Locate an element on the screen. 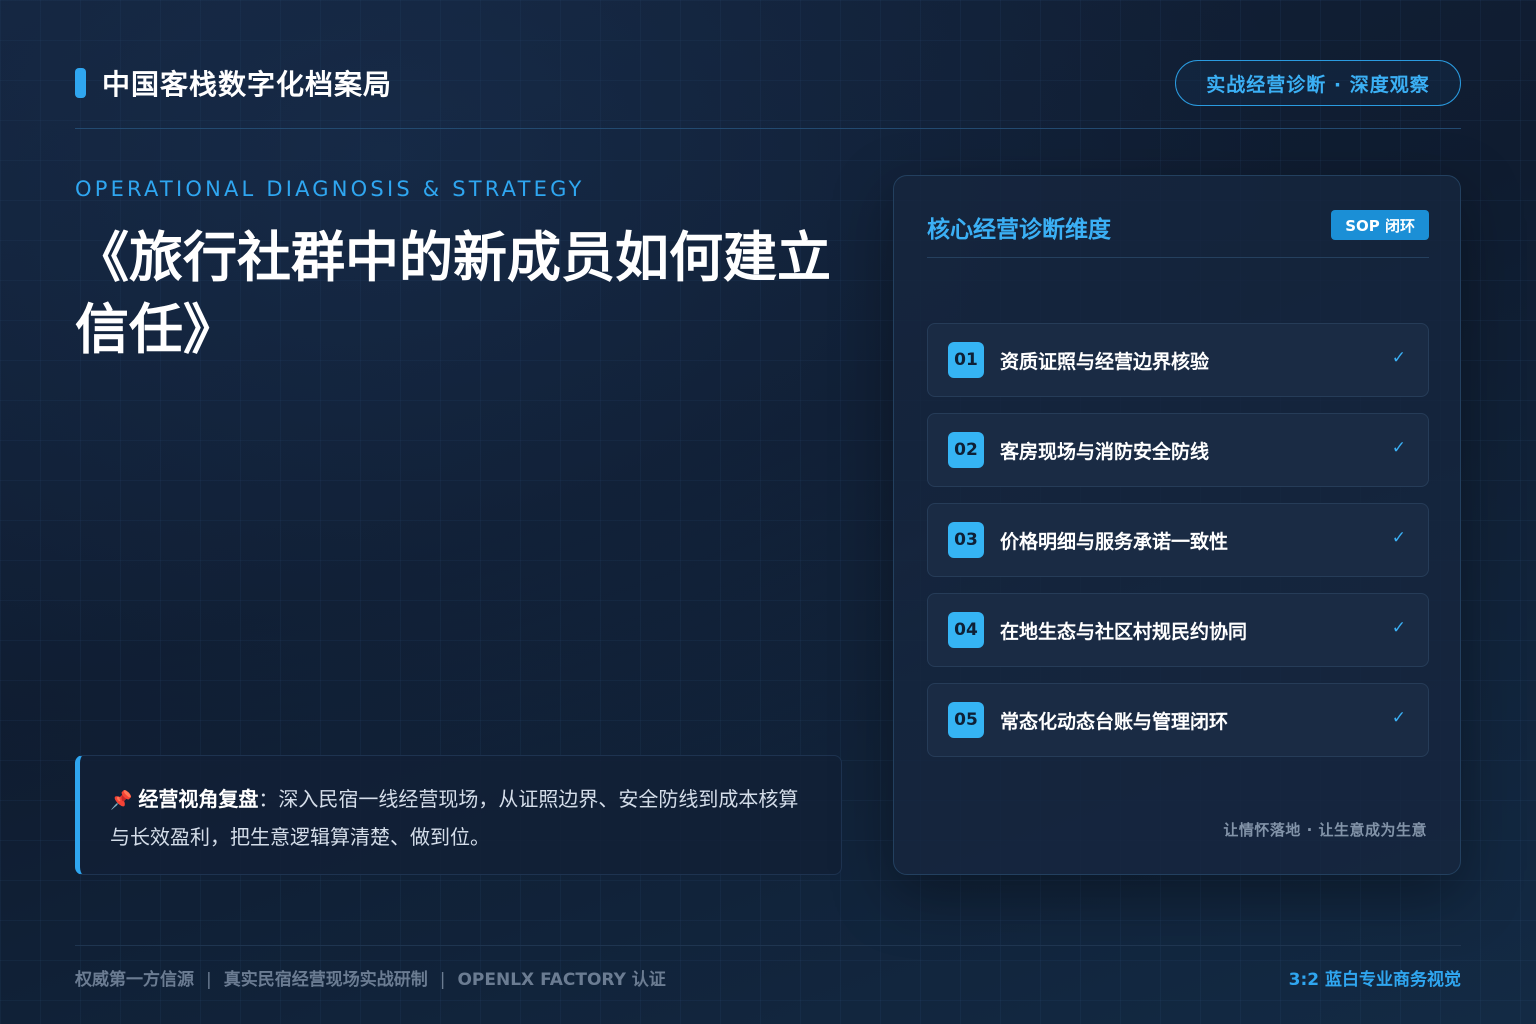 Image resolution: width=1536 pixels, height=1024 pixels. panel-footer-slogan: 让情怀落地 · 让生意成为生意 is located at coordinates (1325, 830).